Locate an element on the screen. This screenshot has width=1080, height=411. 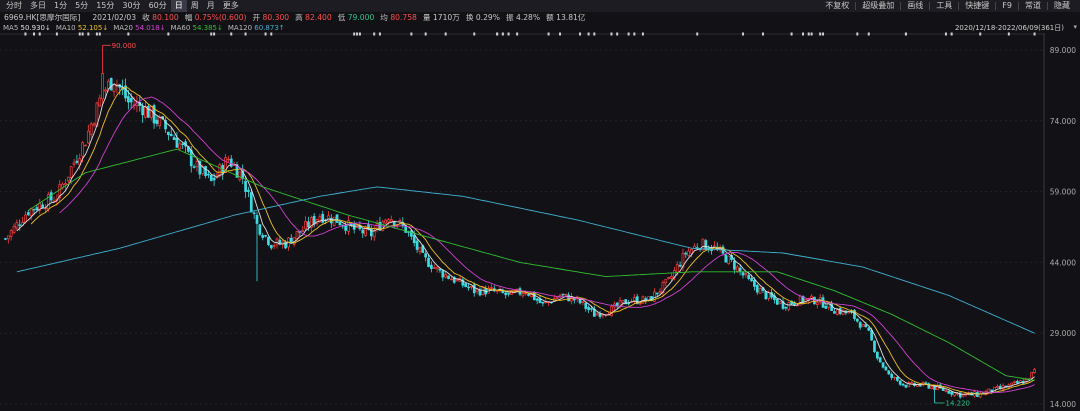
period-tab-2: 1分 is located at coordinates (60, 6).